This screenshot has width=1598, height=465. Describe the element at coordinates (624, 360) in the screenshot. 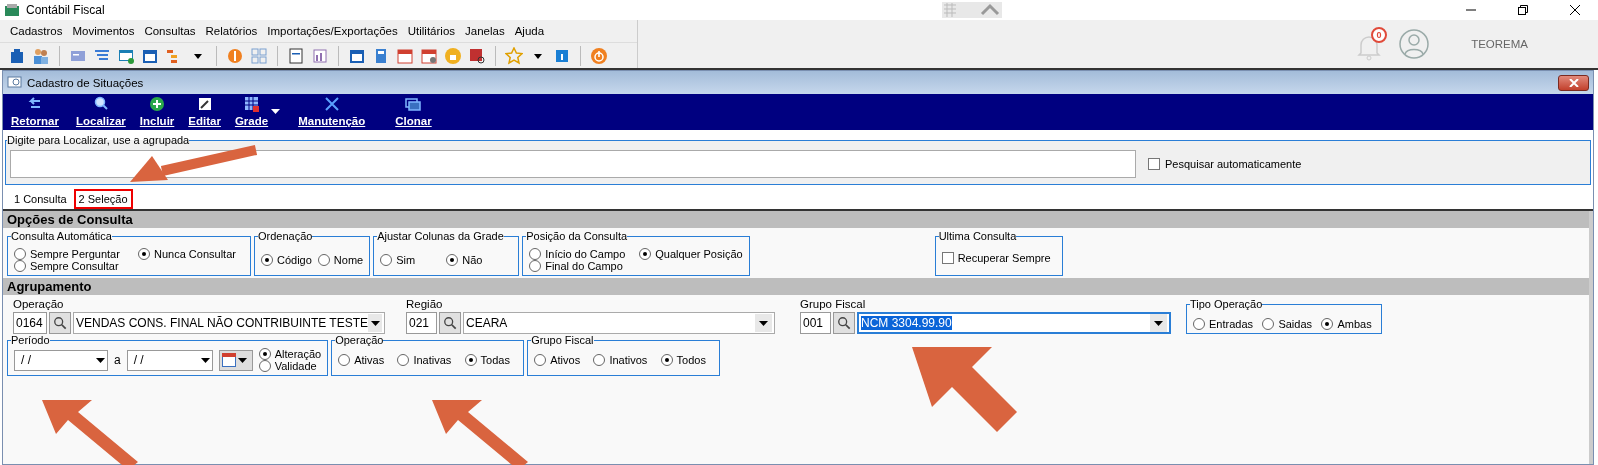

I see `radio-option: Inativos` at that location.